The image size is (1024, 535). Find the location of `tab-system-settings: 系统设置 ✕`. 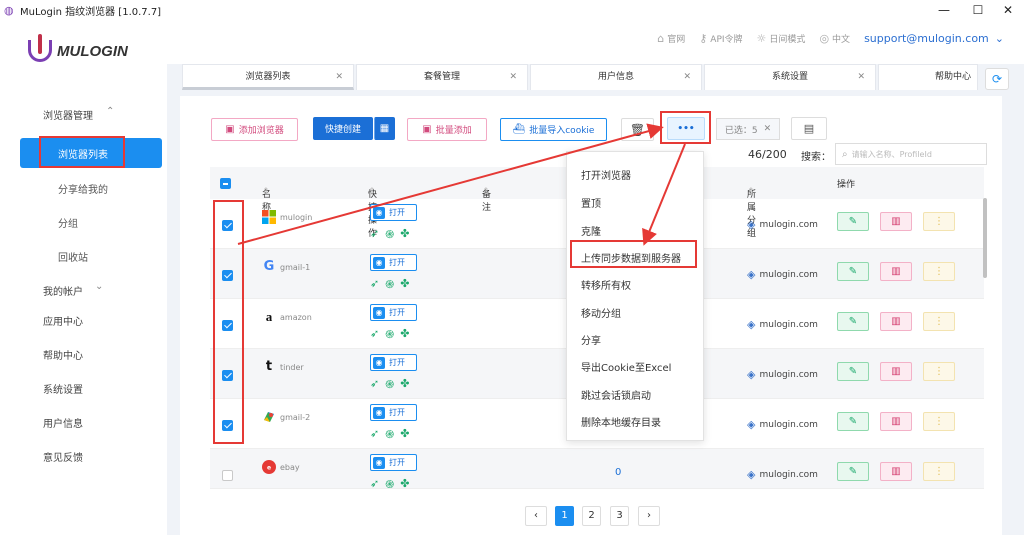

tab-system-settings: 系统设置 ✕ is located at coordinates (790, 77).